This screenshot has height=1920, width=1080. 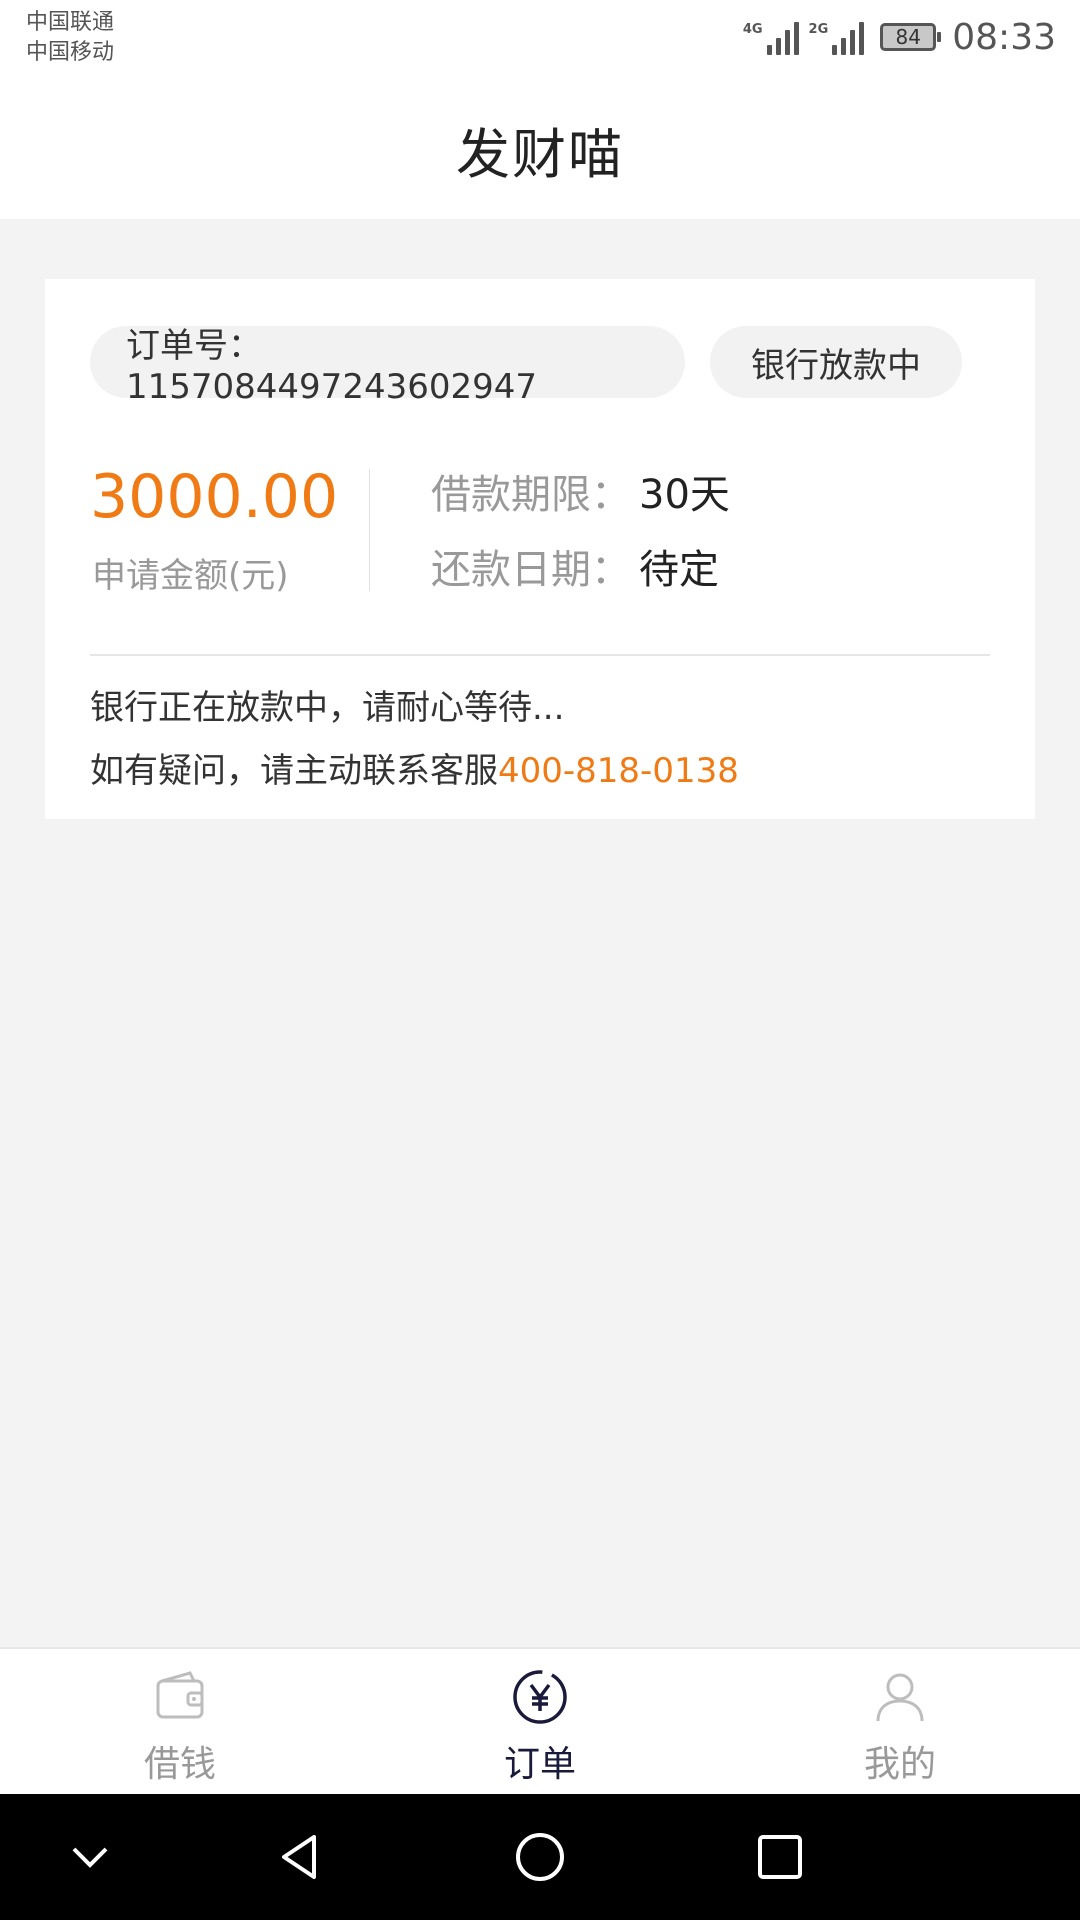 I want to click on wallet-icon, so click(x=180, y=1695).